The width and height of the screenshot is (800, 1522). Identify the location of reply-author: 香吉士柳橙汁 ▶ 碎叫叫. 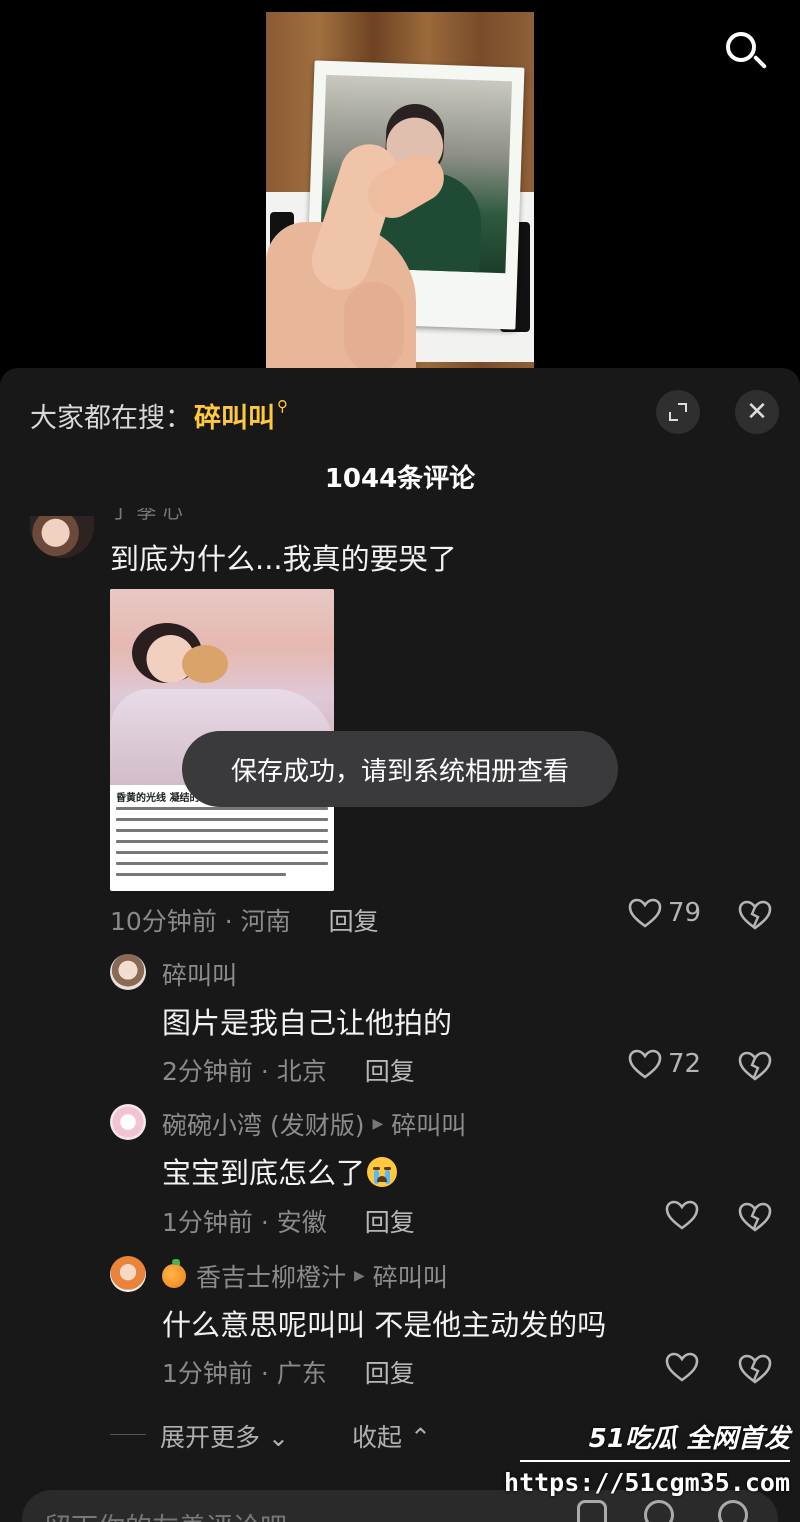
(305, 1276).